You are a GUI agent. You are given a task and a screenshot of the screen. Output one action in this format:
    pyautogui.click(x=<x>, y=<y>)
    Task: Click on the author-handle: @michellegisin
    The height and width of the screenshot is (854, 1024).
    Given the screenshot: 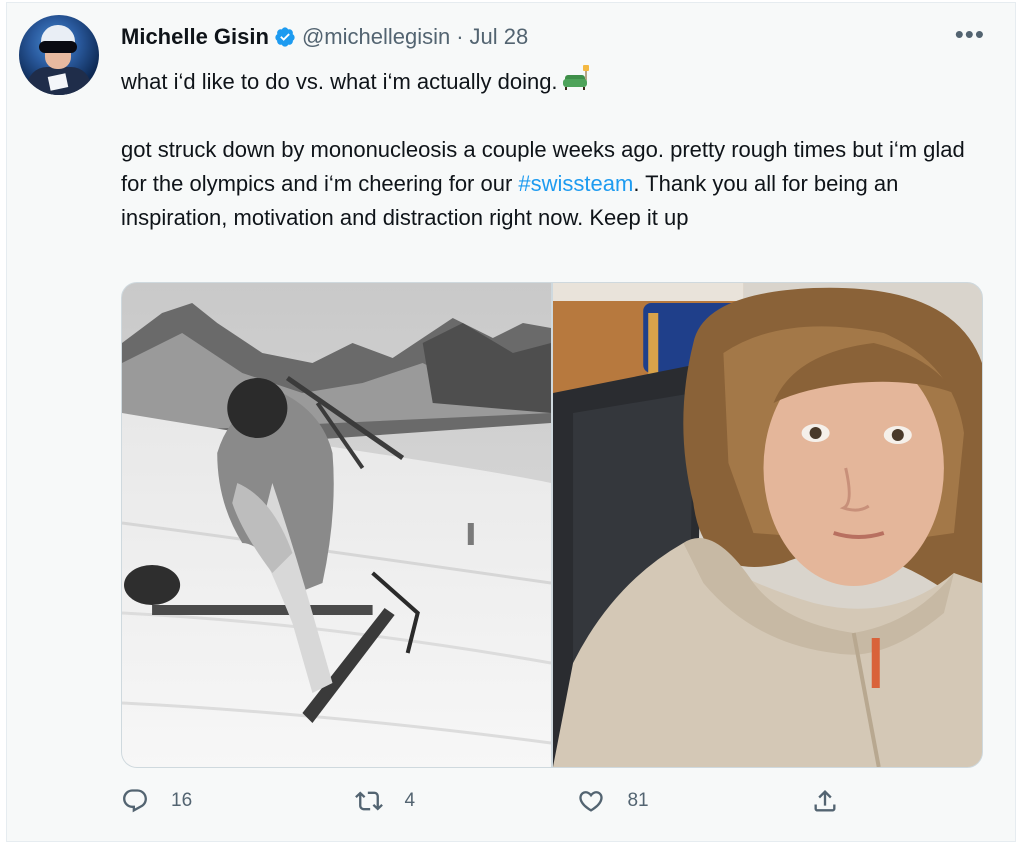 What is the action you would take?
    pyautogui.click(x=376, y=37)
    